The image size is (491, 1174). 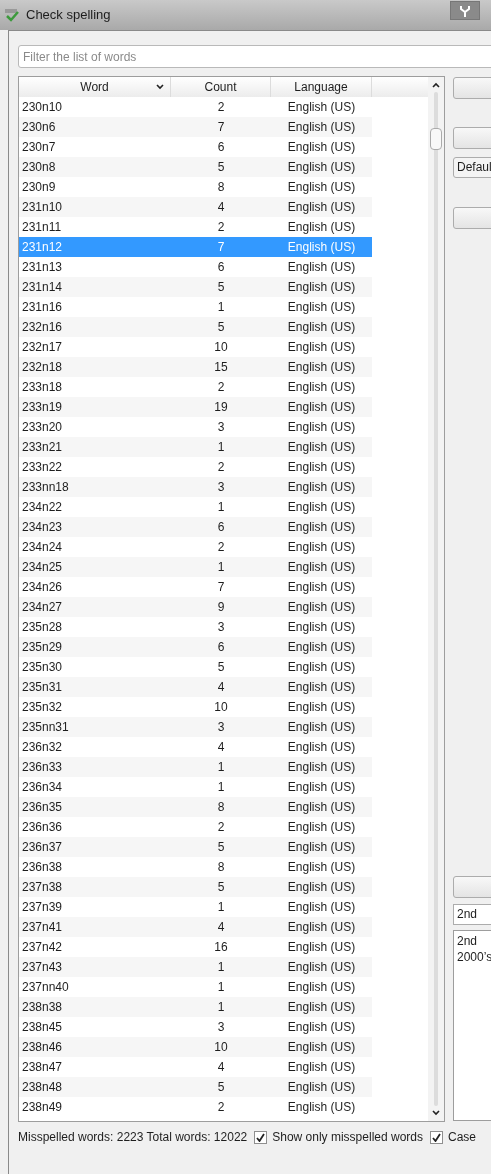 What do you see at coordinates (195, 807) in the screenshot?
I see `table-row: 236n35 8 English (US)` at bounding box center [195, 807].